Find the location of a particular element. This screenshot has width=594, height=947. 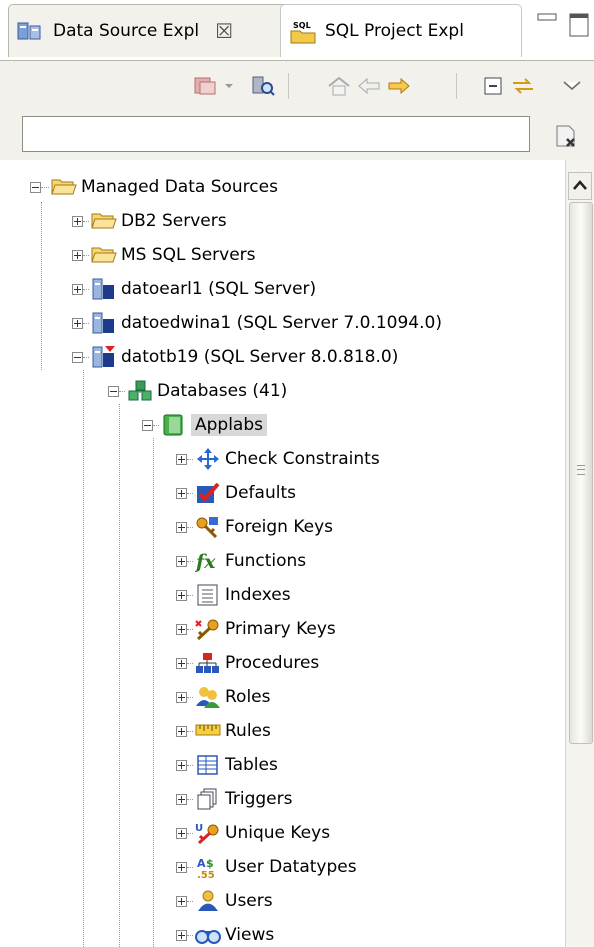

close-icon: ☒ is located at coordinates (224, 31).